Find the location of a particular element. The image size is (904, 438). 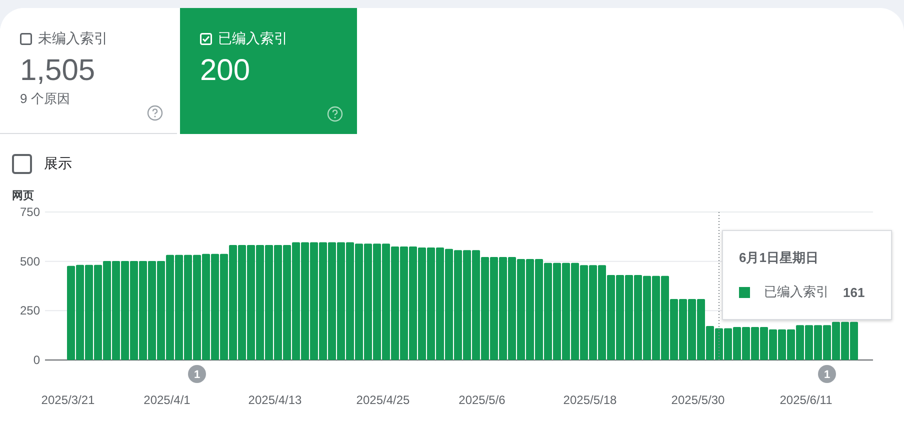

tick-label: 500 is located at coordinates (30, 261).